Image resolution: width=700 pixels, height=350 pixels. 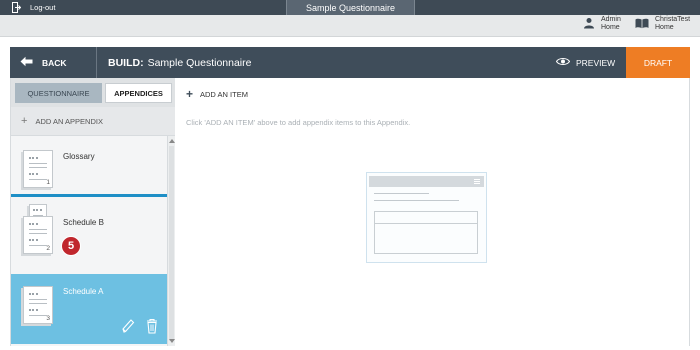 I want to click on back-button: BACK, so click(x=53, y=62).